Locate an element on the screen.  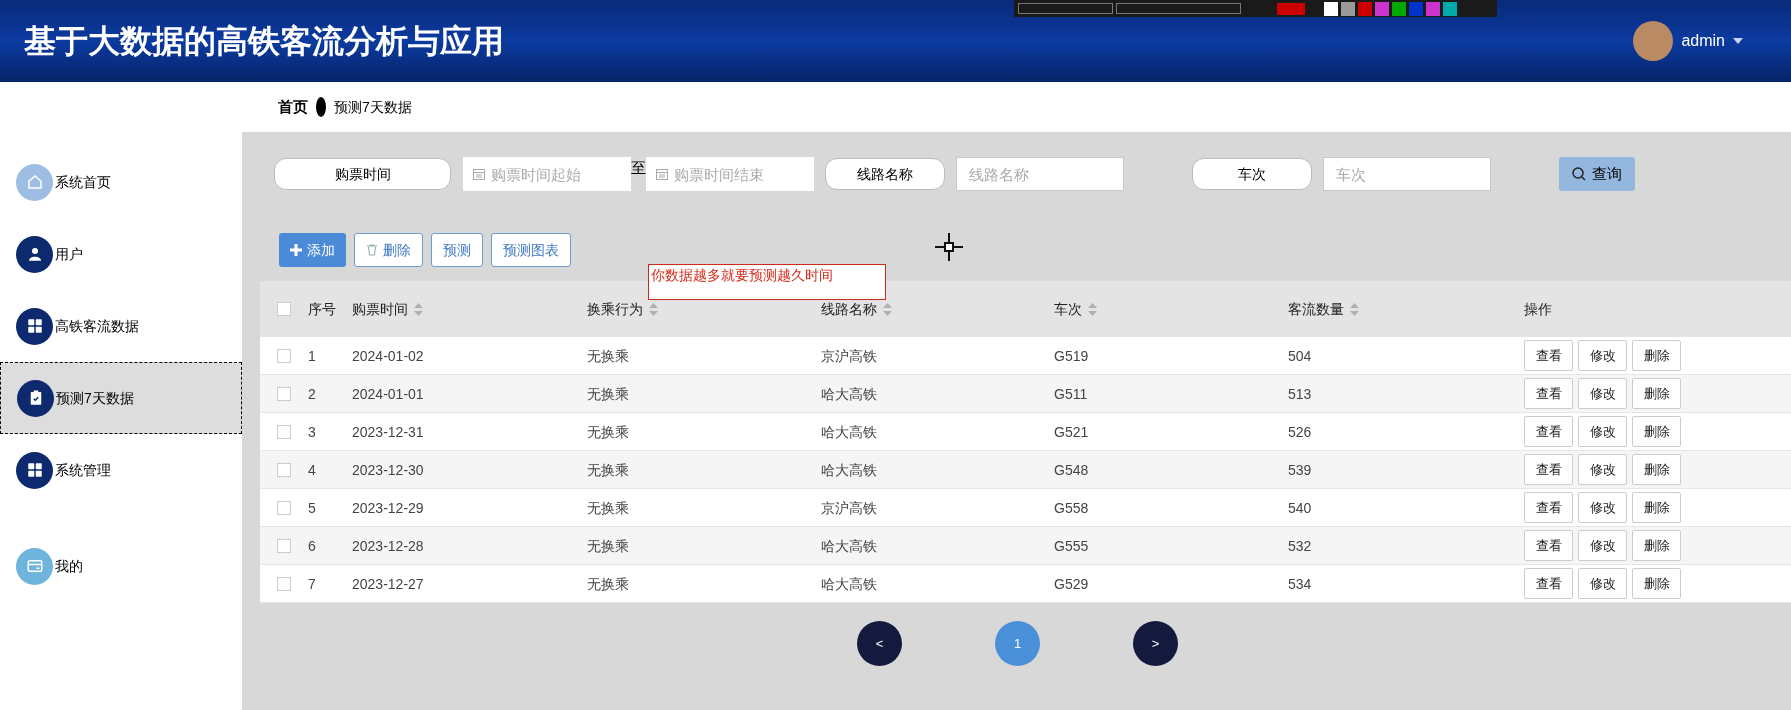
table-row: 7 2023-12-27 无换乘 哈大高铁 G529 534 查看 修改 删除 is located at coordinates (1025, 584).